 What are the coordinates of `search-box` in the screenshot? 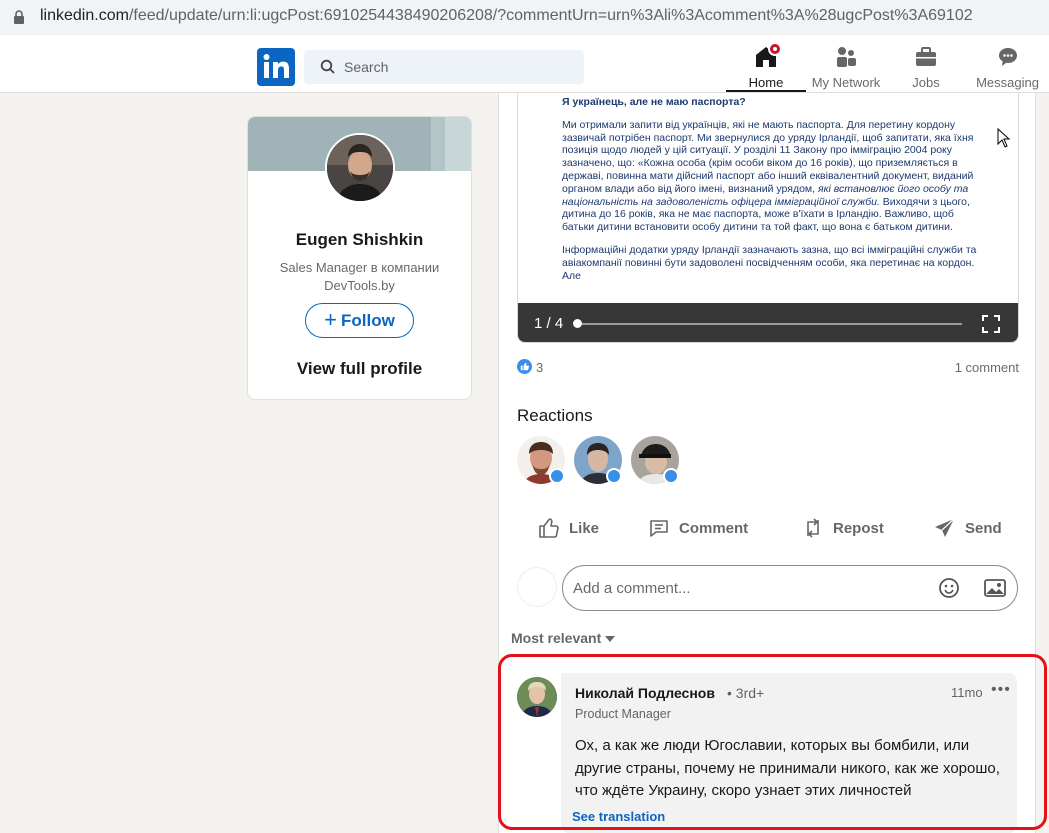 It's located at (444, 67).